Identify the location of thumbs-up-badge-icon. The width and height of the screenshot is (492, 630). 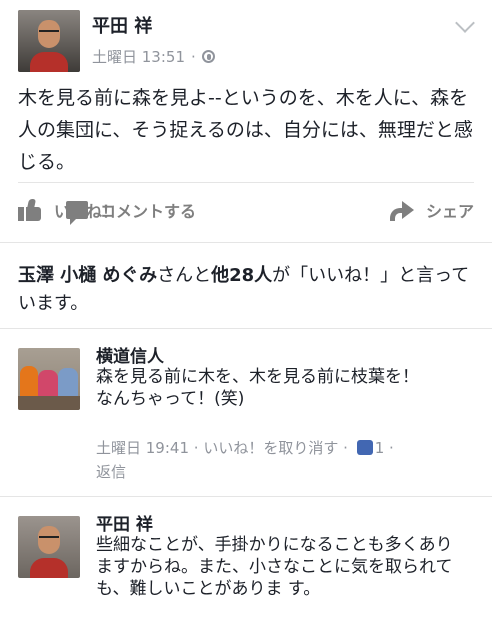
(364, 447).